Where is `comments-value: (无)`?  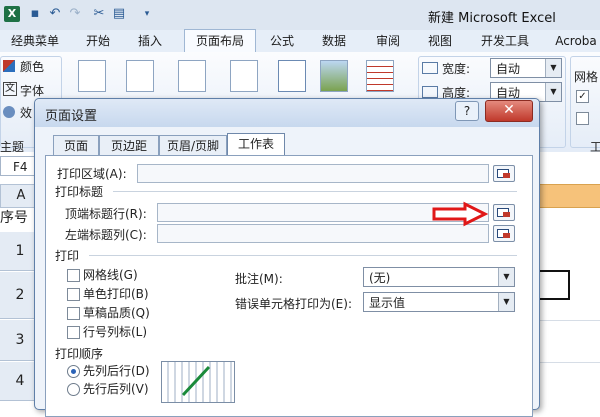 comments-value: (无) is located at coordinates (380, 278).